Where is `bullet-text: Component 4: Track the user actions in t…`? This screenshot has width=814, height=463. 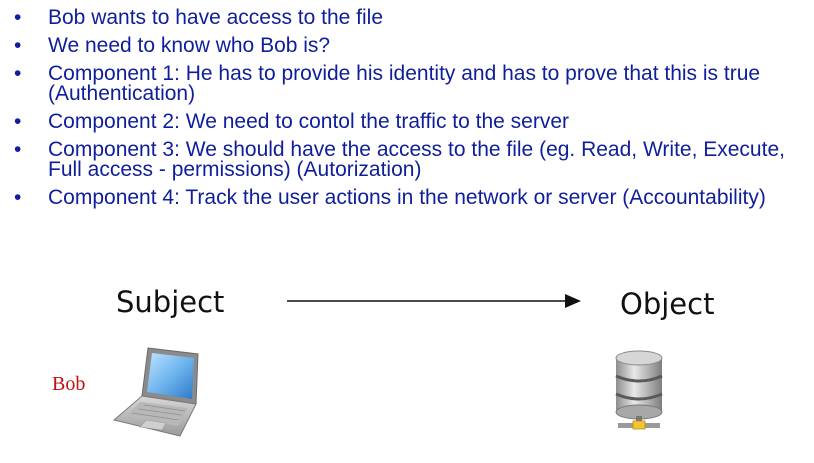
bullet-text: Component 4: Track the user actions in t… is located at coordinates (407, 197).